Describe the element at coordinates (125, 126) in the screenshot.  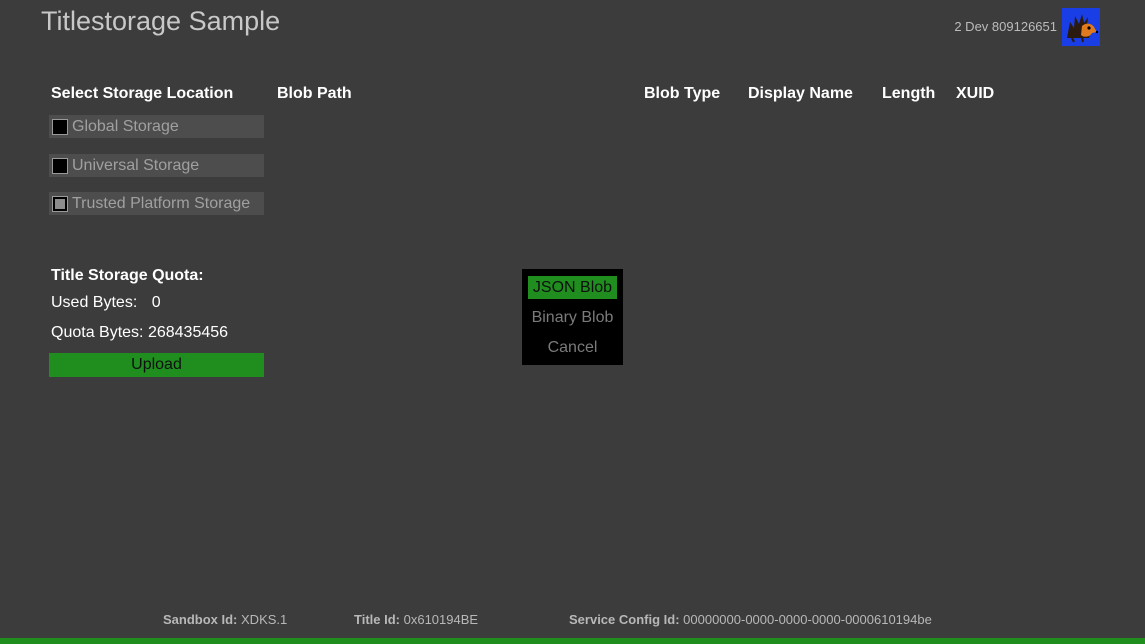
I see `checkbox-label: Global Storage` at that location.